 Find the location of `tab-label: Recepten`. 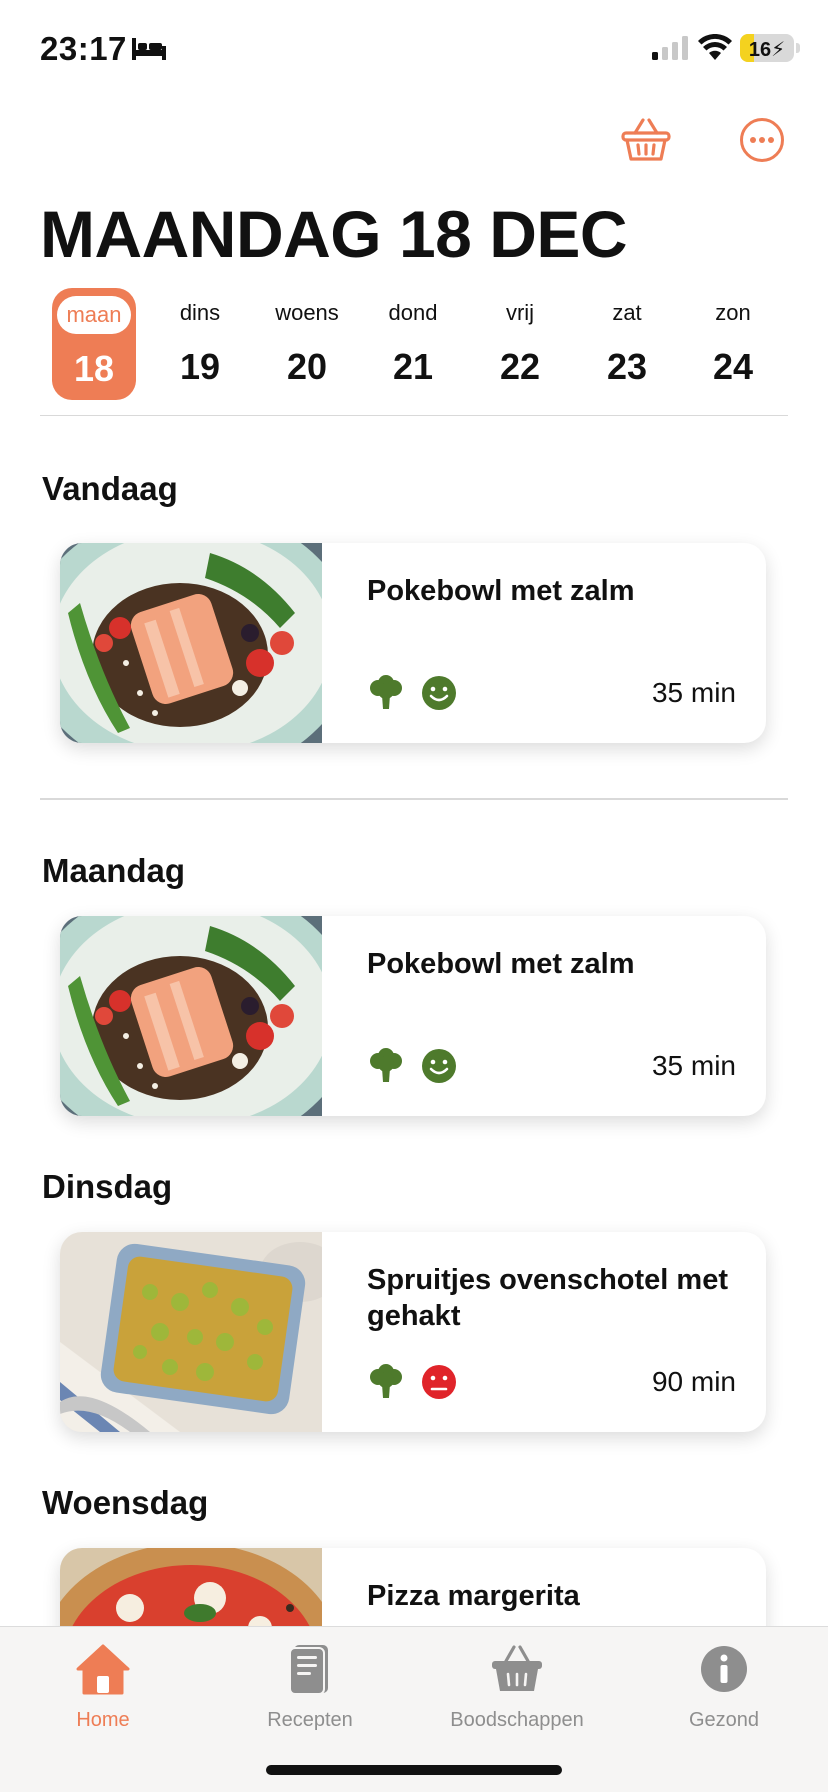

tab-label: Recepten is located at coordinates (310, 1720).